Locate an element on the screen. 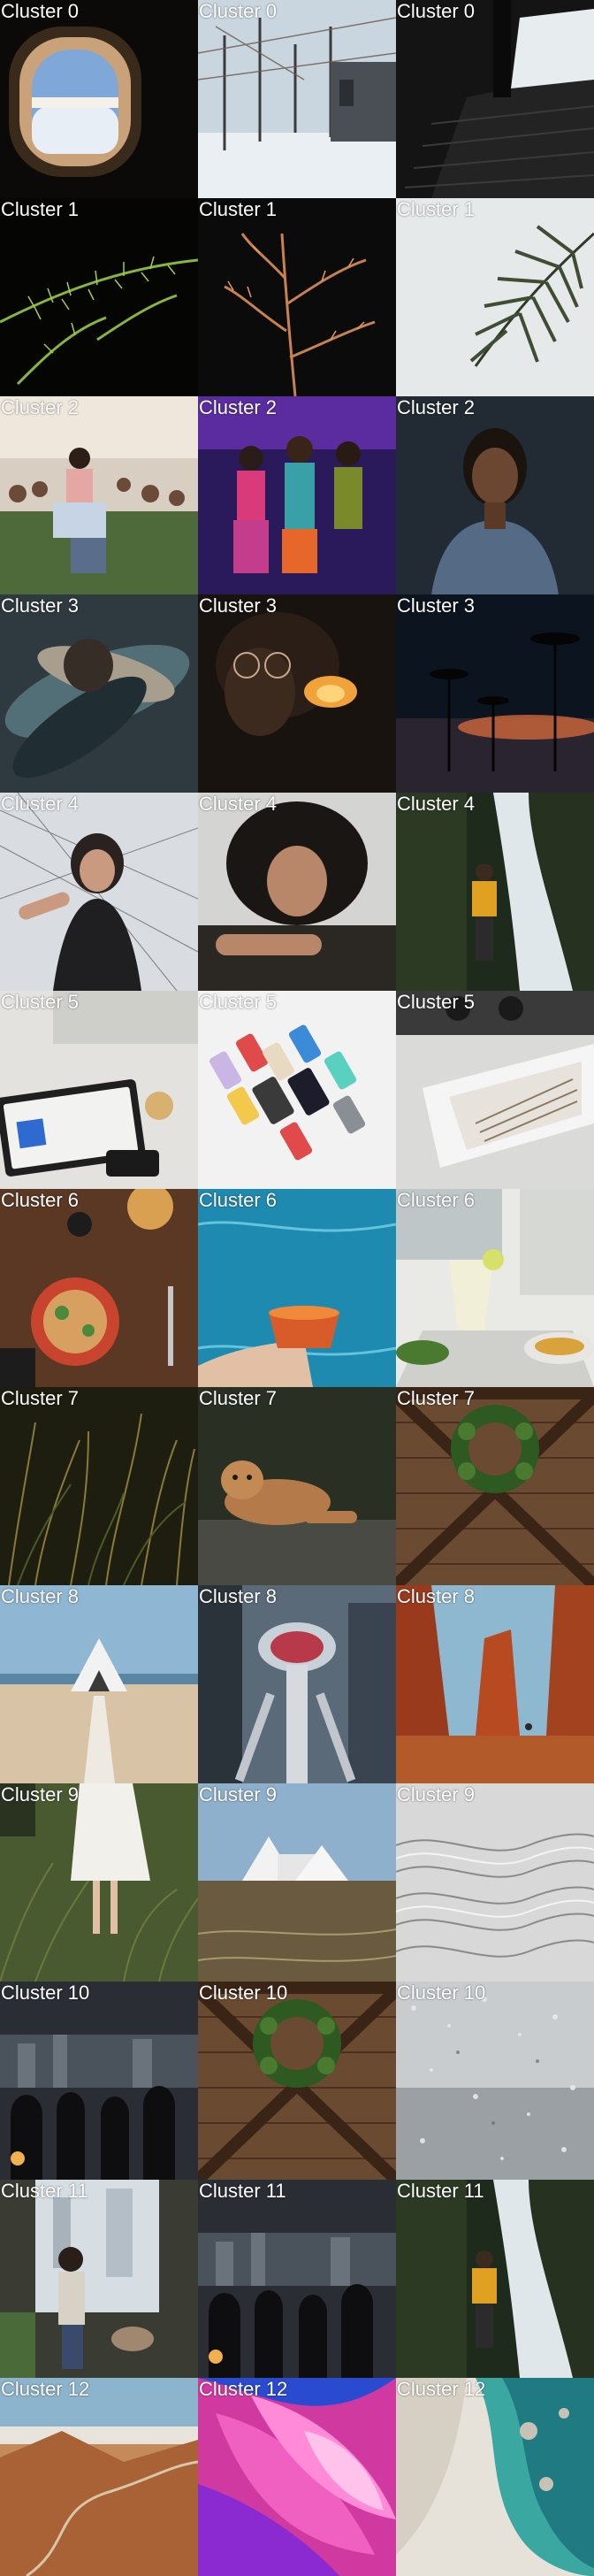 The height and width of the screenshot is (2576, 594). image-tile: Cluster 11 is located at coordinates (99, 2279).